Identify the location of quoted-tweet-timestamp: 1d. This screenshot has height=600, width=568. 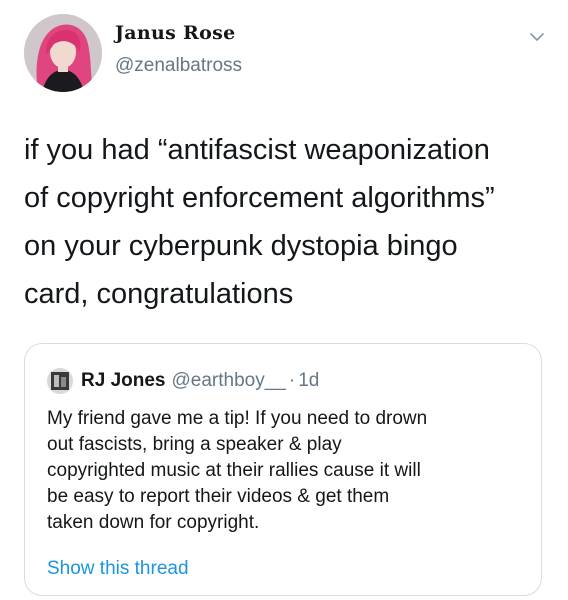
(308, 381).